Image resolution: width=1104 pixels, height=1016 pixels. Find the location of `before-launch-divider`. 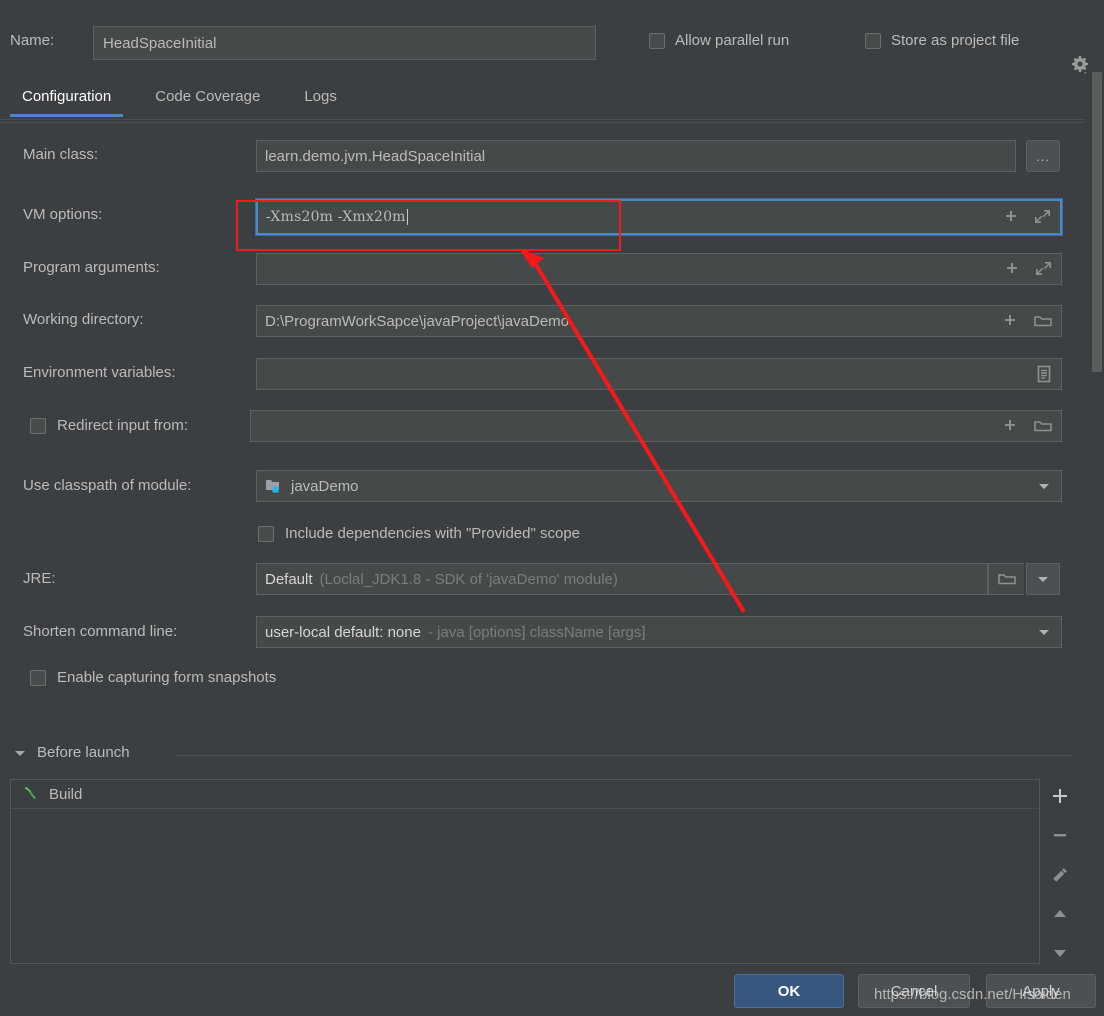

before-launch-divider is located at coordinates (623, 755).